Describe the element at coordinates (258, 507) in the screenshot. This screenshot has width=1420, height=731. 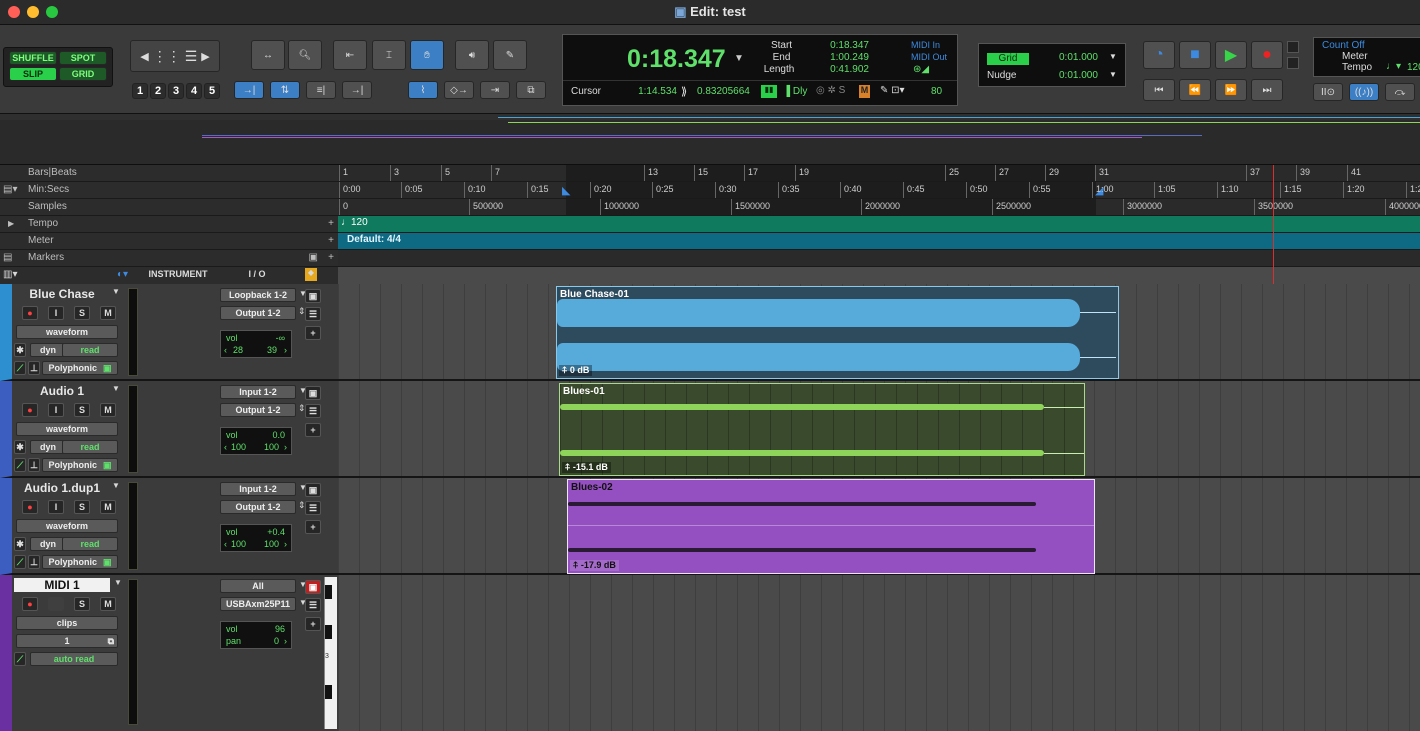
I see `output-selector: Output 1-2` at that location.